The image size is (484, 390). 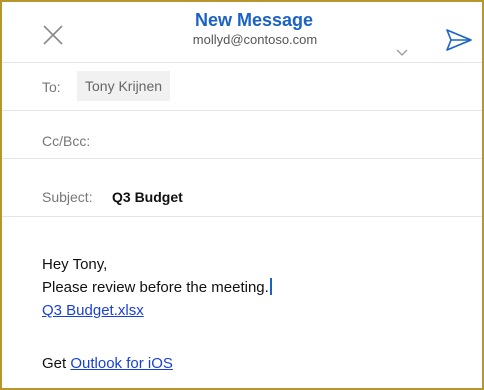 I want to click on page-title: New Message, so click(x=254, y=20).